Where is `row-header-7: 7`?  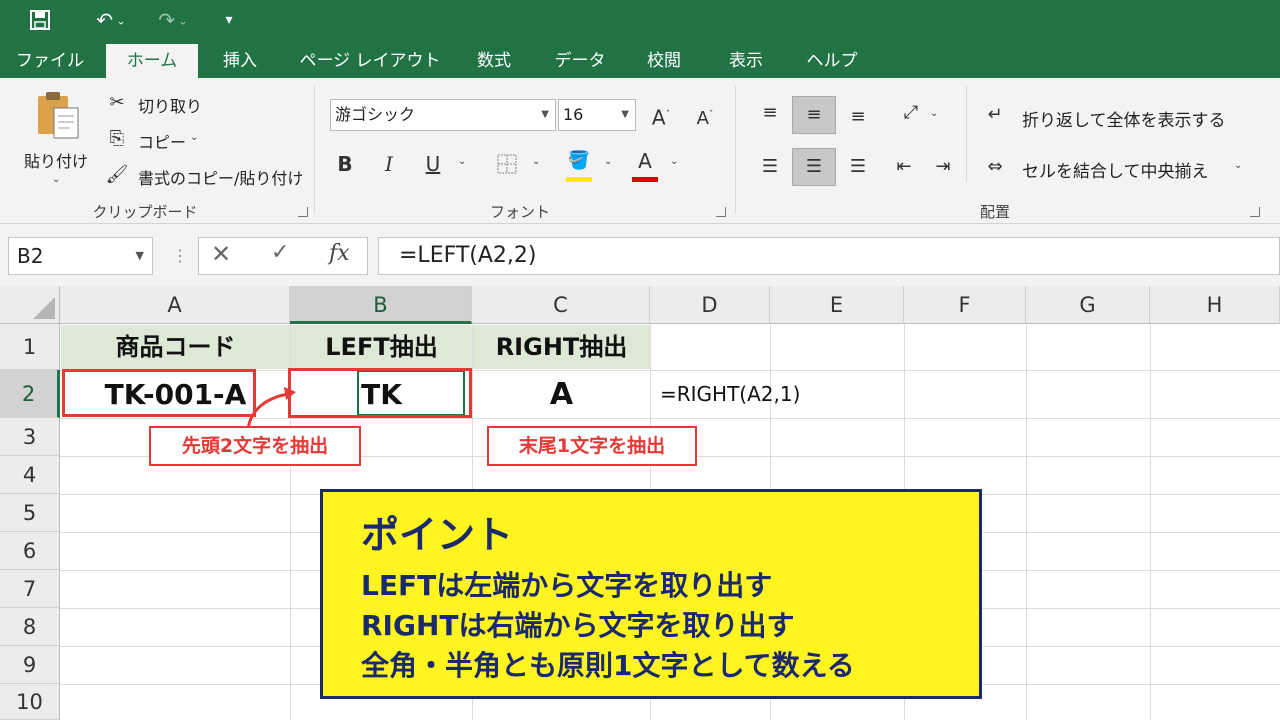 row-header-7: 7 is located at coordinates (30, 589).